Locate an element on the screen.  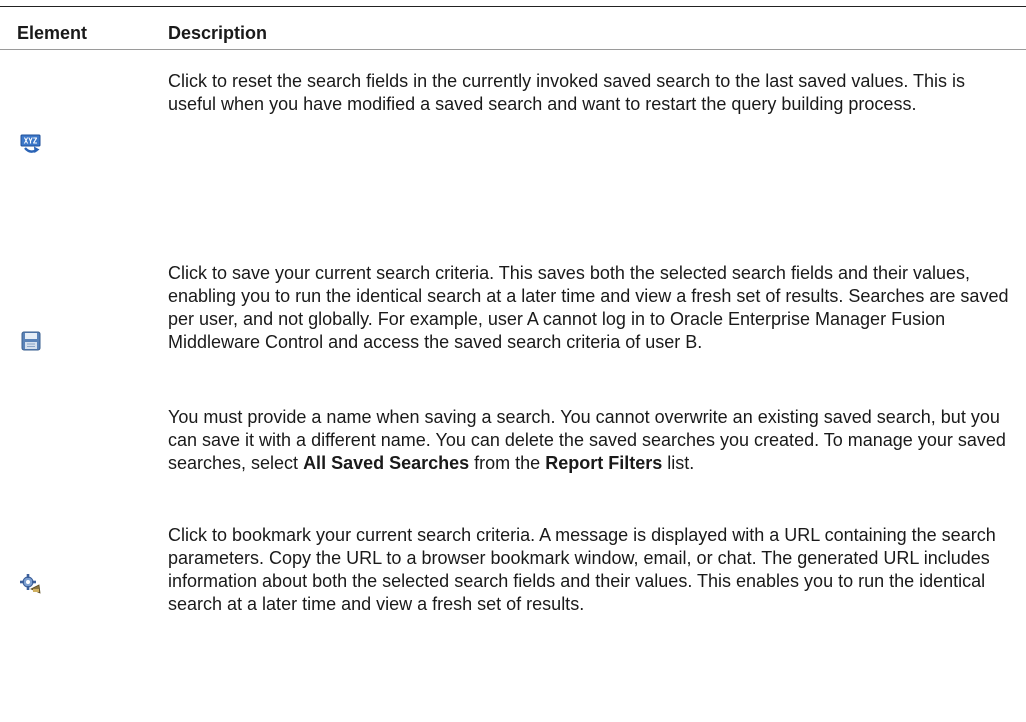
all-saved-searches-term: All Saved Searches is located at coordinates (386, 463).